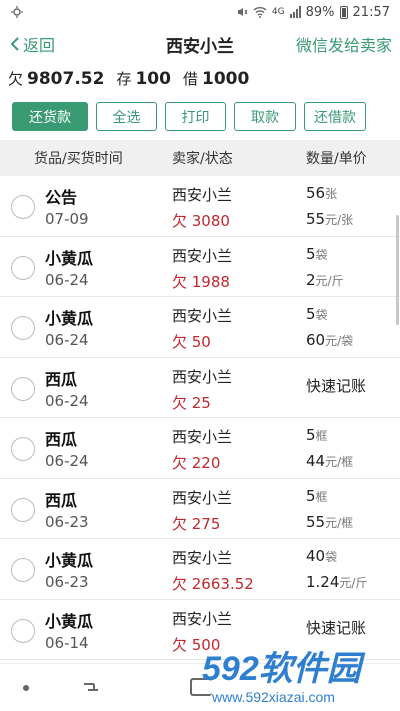  I want to click on quantity: 56张, so click(321, 193).